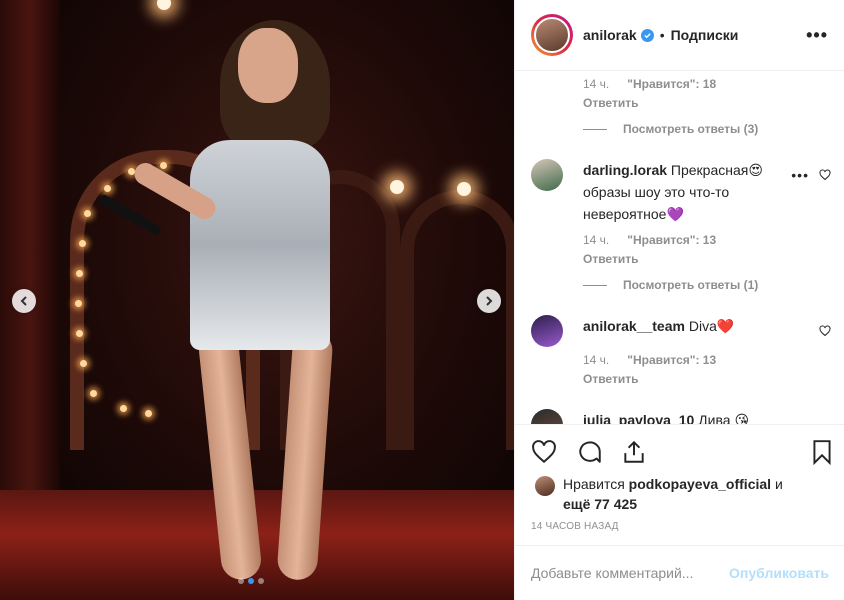 This screenshot has width=844, height=600. Describe the element at coordinates (700, 484) in the screenshot. I see `liker-username: podkopayeva_official` at that location.